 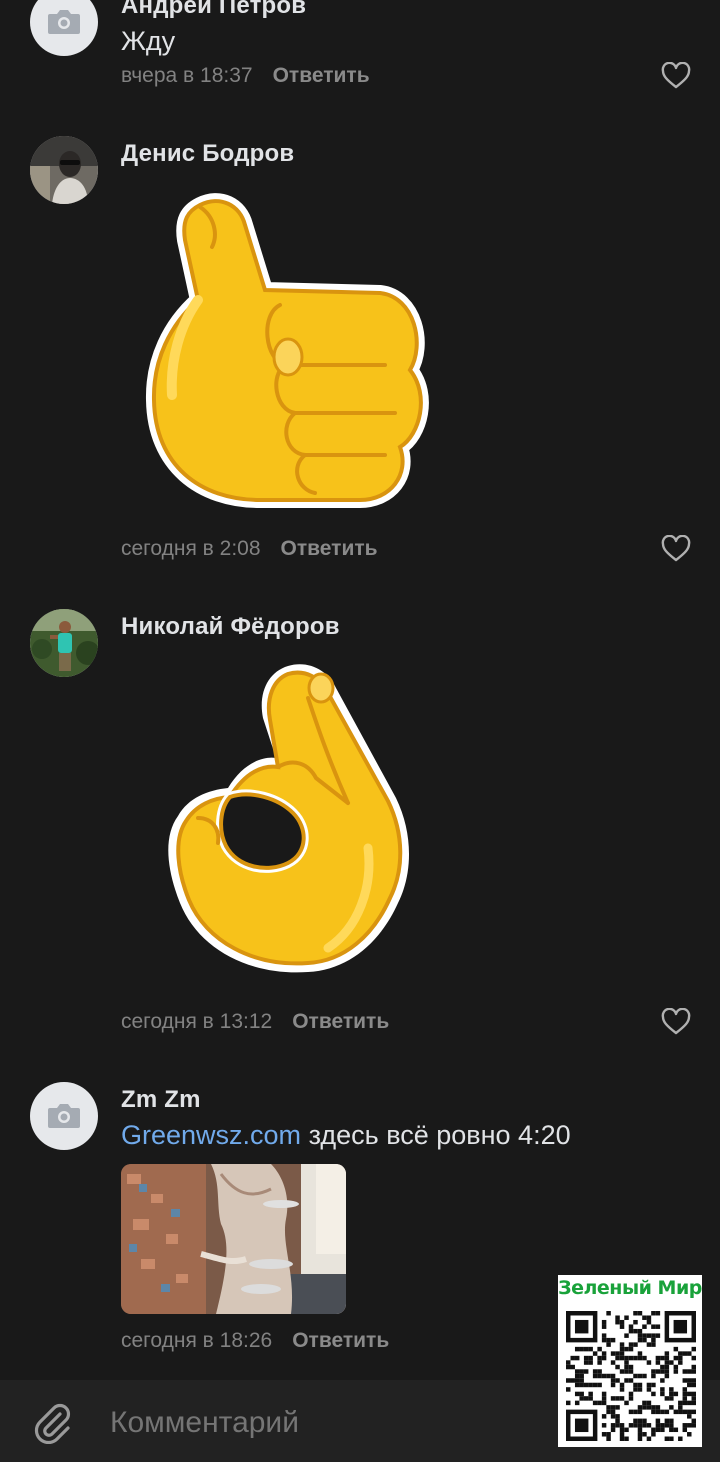 I want to click on avatar-denis, so click(x=64, y=170).